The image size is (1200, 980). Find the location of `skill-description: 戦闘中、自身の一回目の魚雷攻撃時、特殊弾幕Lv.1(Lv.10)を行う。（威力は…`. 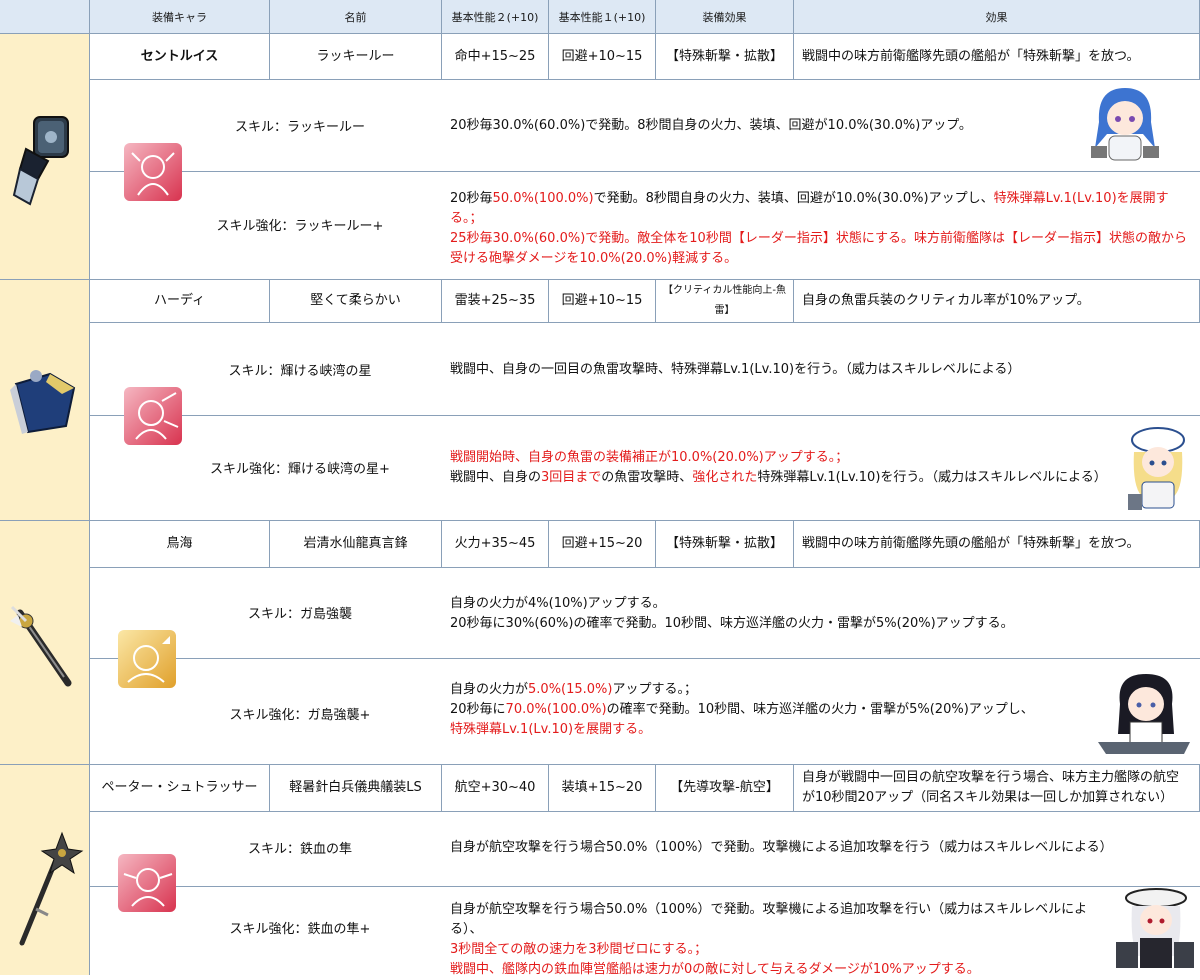

skill-description: 戦闘中、自身の一回目の魚雷攻撃時、特殊弾幕Lv.1(Lv.10)を行う。（威力は… is located at coordinates (735, 369).